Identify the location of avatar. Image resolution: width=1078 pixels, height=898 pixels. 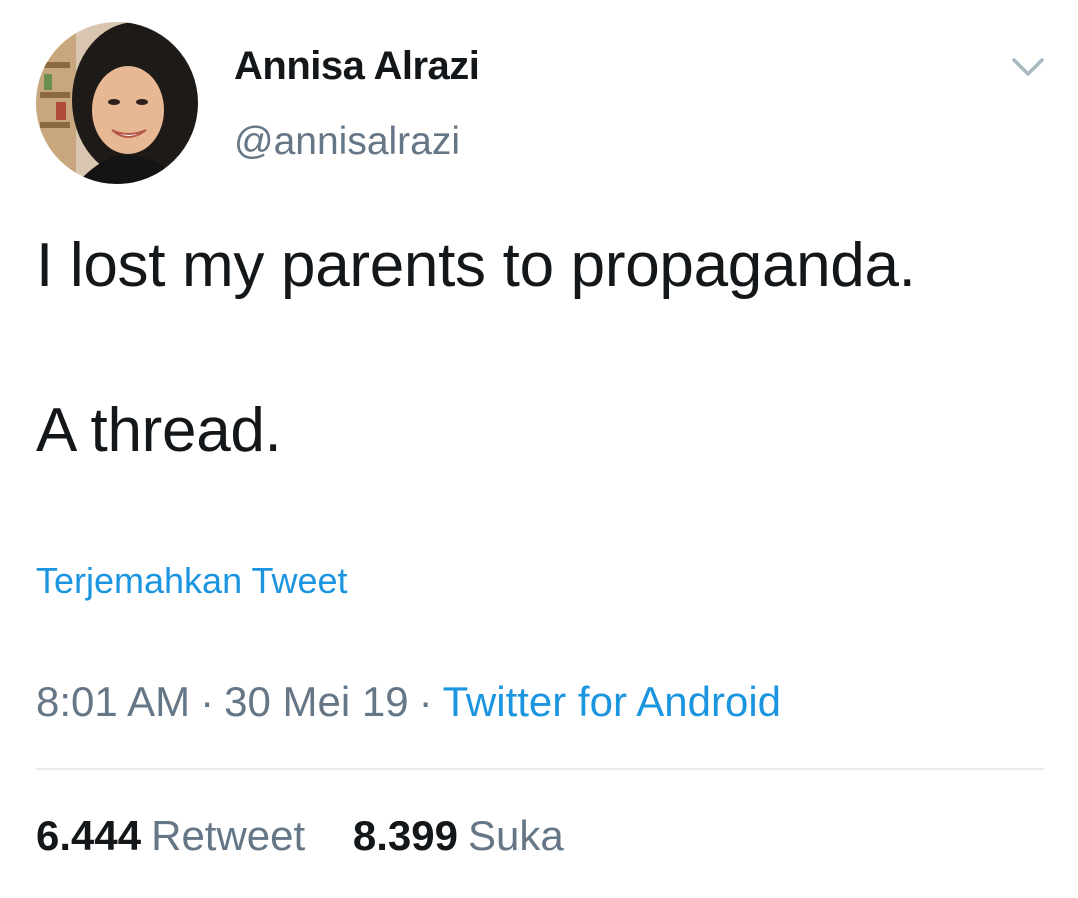
(117, 103).